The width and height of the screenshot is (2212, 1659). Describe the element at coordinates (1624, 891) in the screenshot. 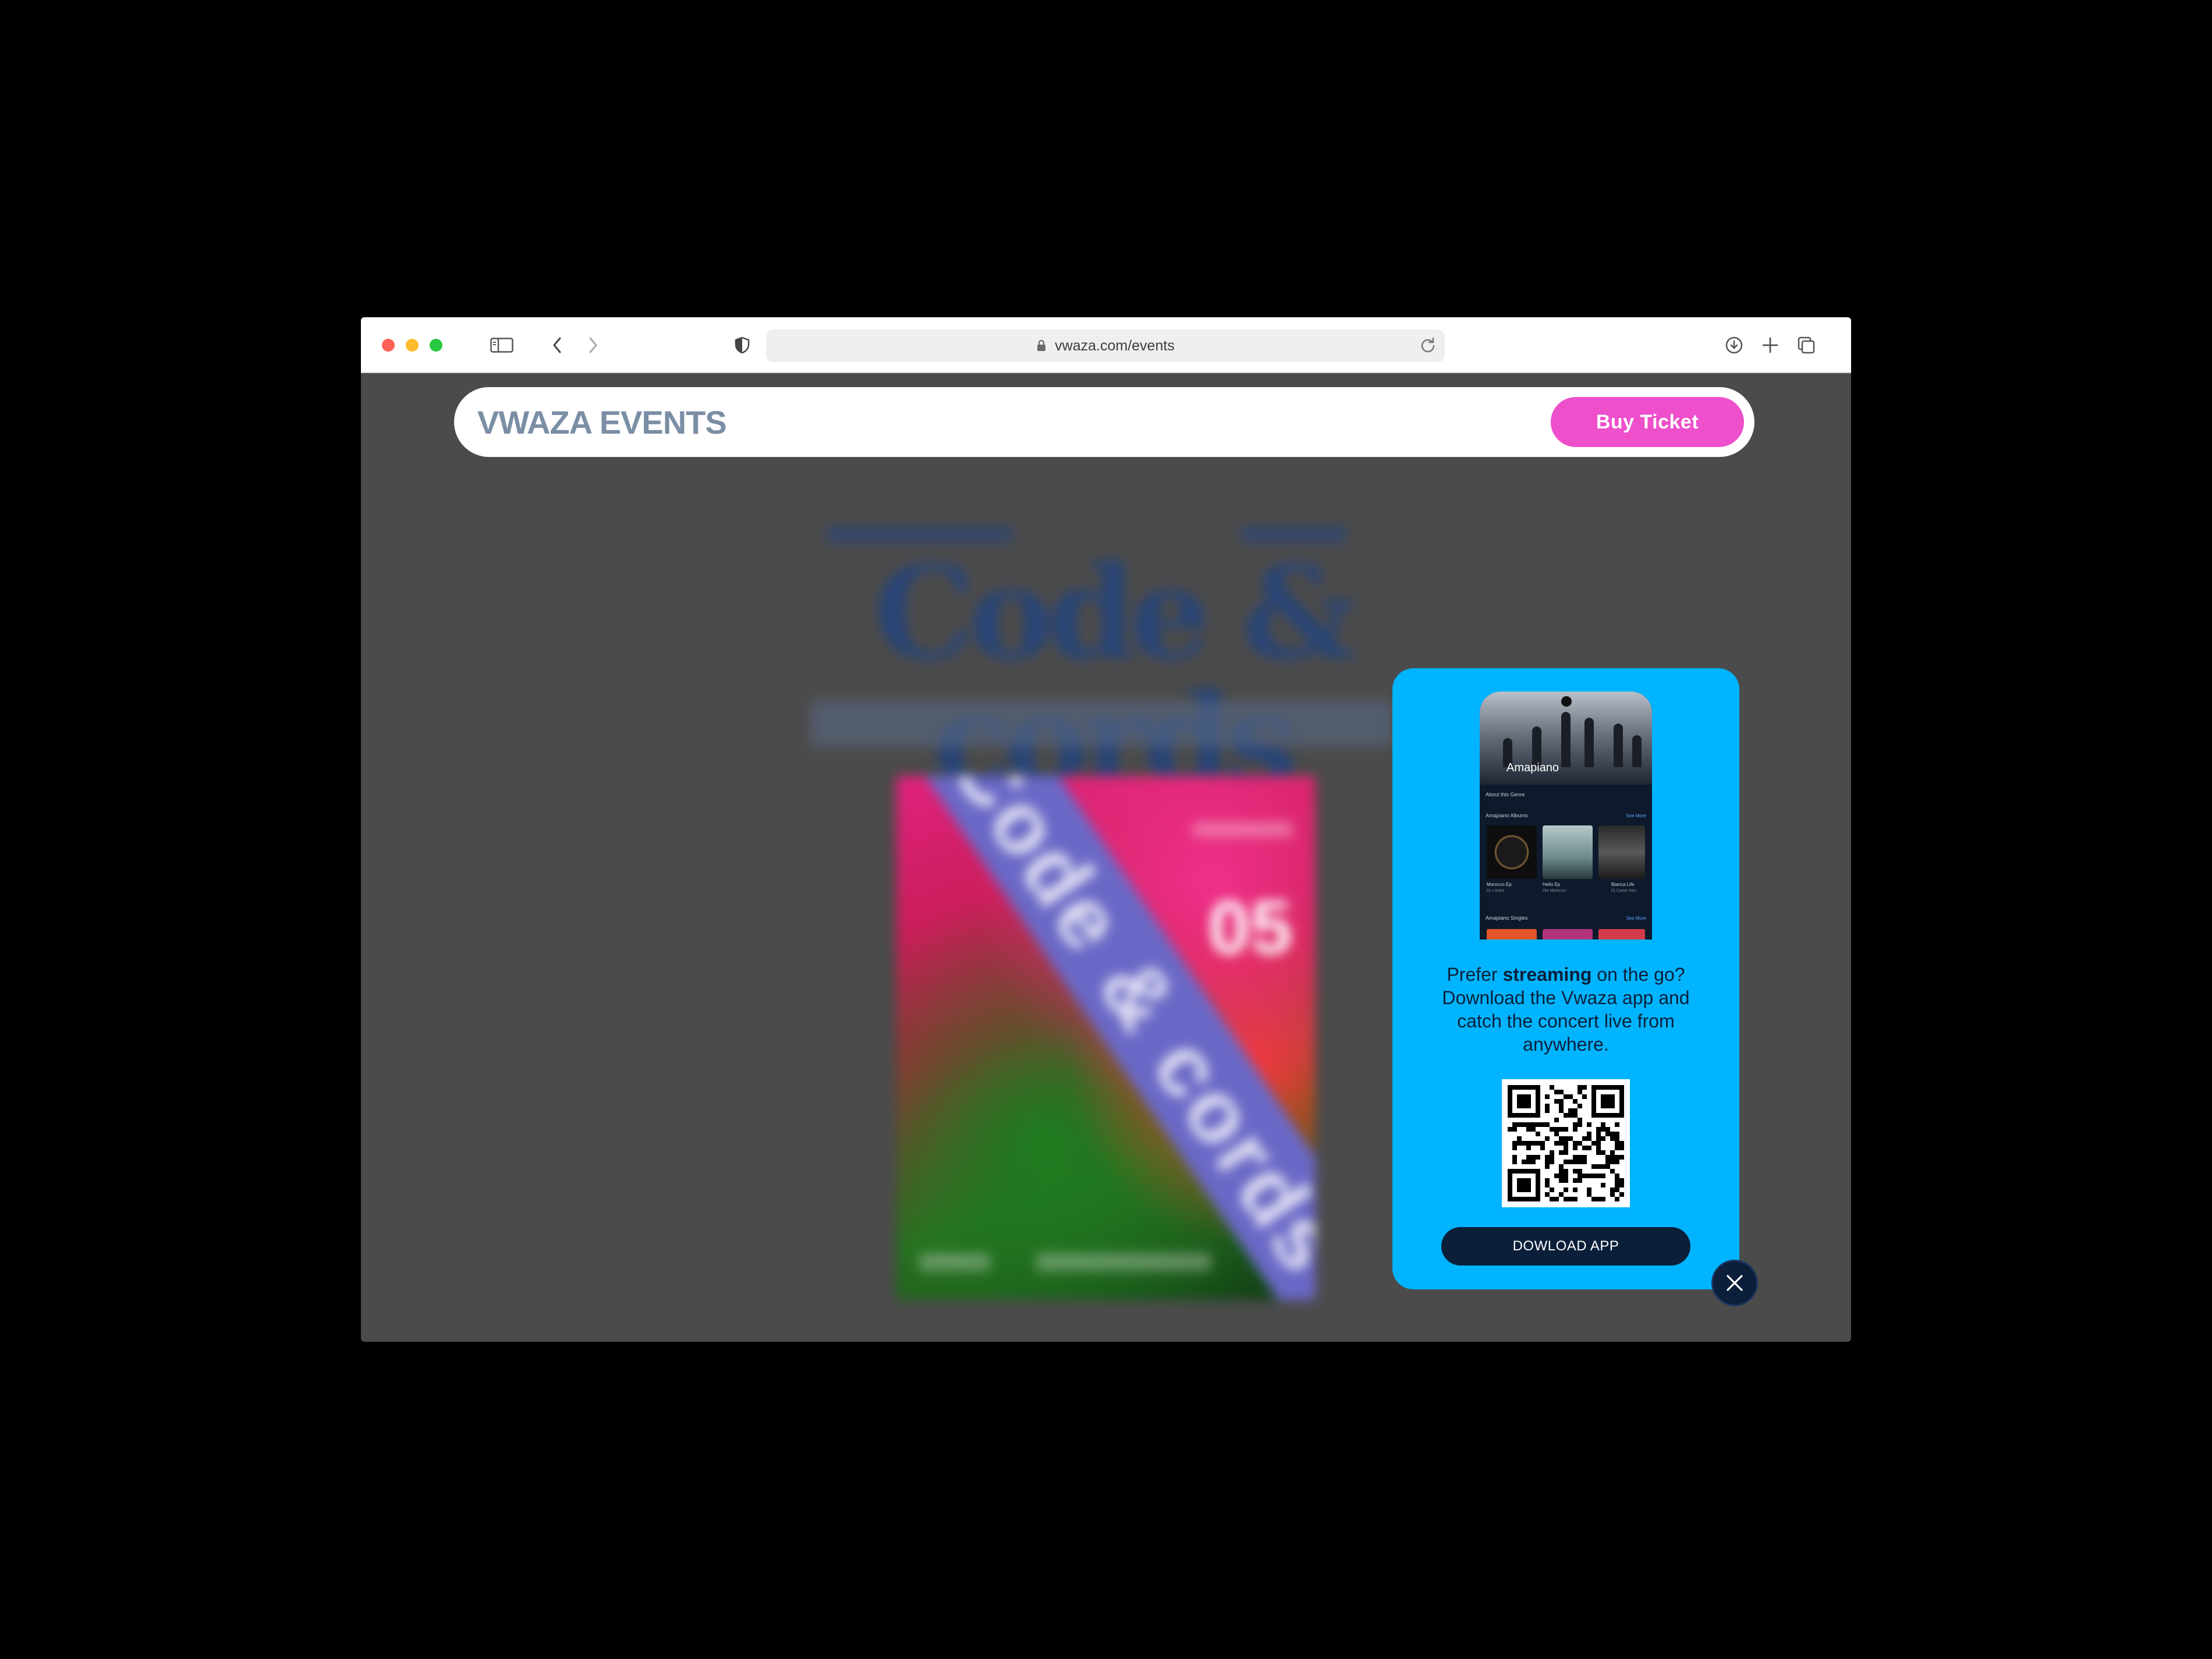

I see `album-artist: Dj Carter Alex` at that location.